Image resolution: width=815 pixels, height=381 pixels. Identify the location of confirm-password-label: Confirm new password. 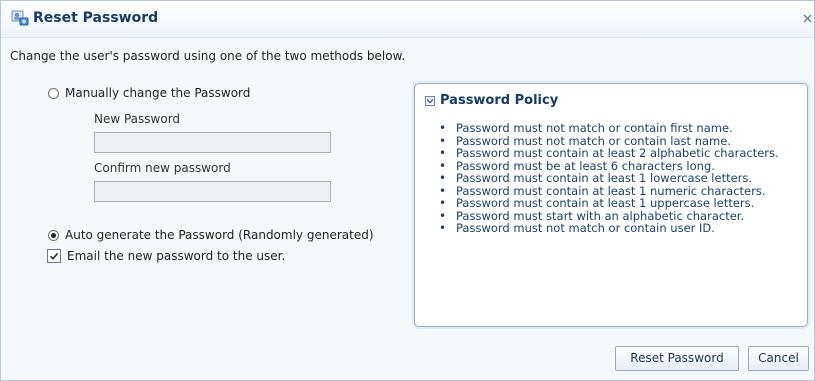
(162, 168).